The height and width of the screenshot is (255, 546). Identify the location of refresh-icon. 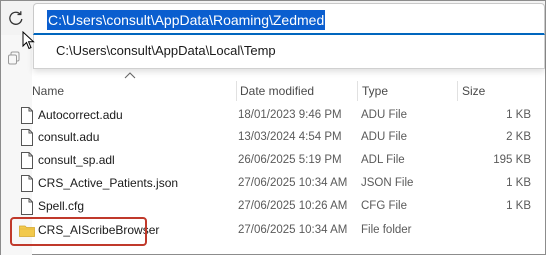
(16, 18).